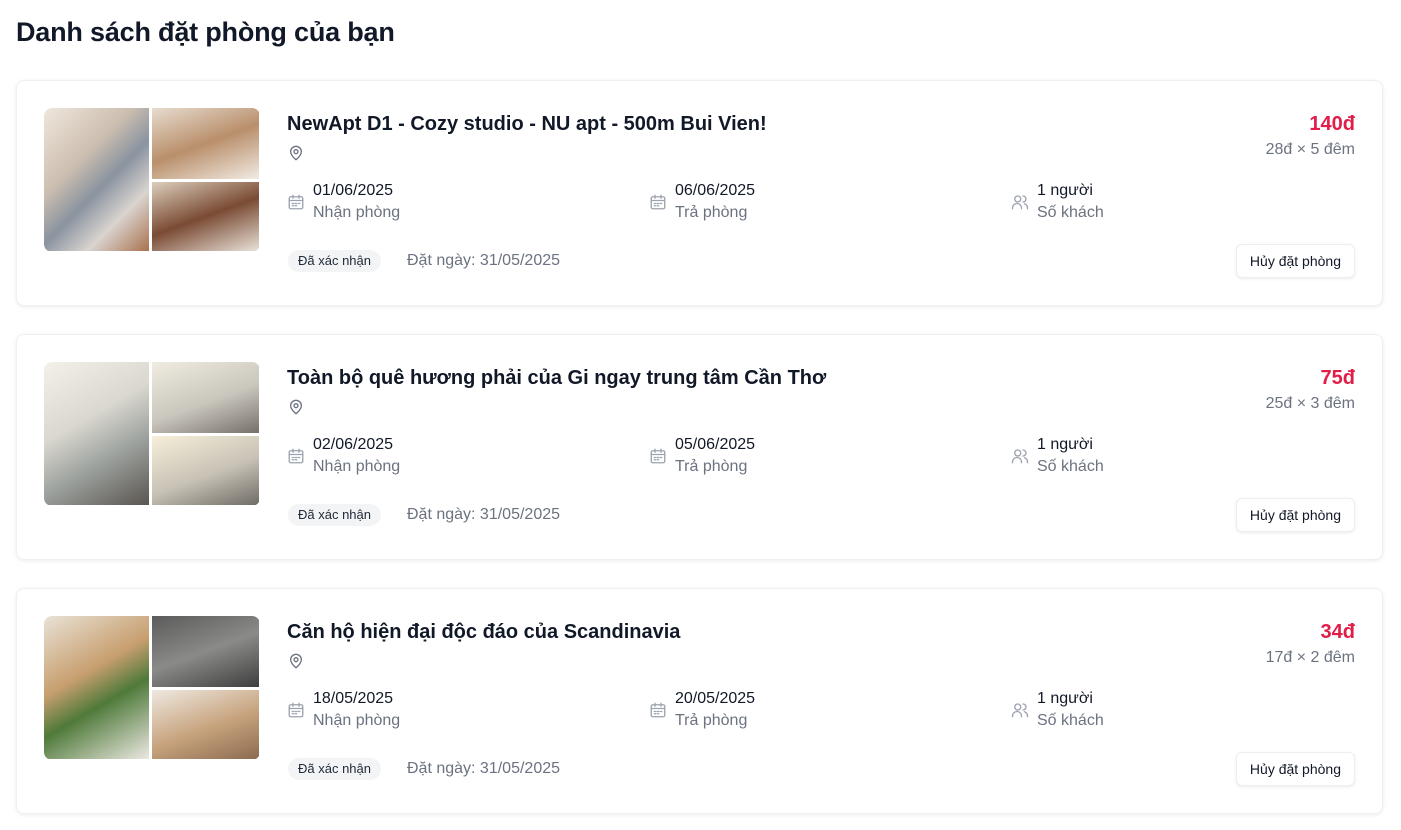 The height and width of the screenshot is (830, 1401). What do you see at coordinates (483, 632) in the screenshot?
I see `listing-title: Căn hộ hiện đại độc đáo của Scandinavia` at bounding box center [483, 632].